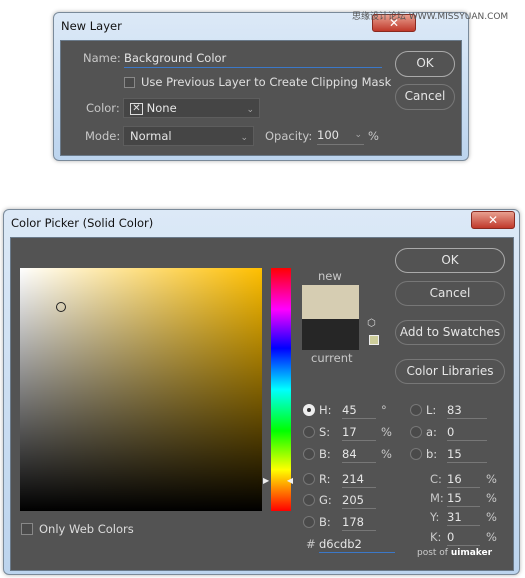 This screenshot has height=578, width=525. What do you see at coordinates (136, 108) in the screenshot?
I see `x-box-icon: ✕` at bounding box center [136, 108].